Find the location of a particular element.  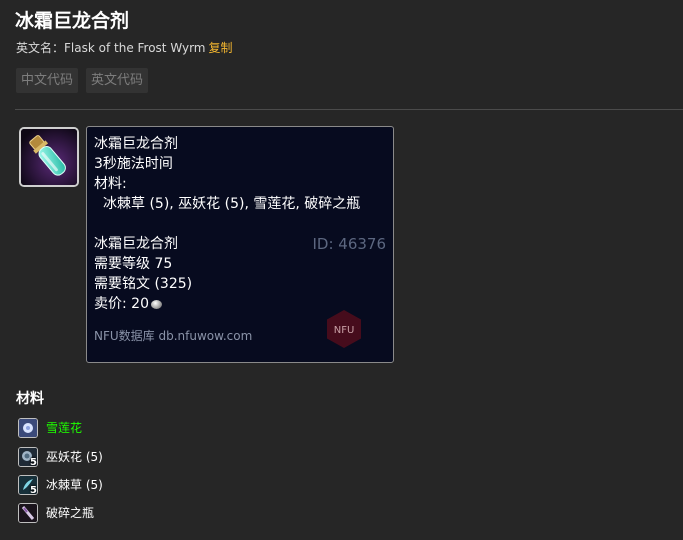

watermark-text: NFU is located at coordinates (344, 330).